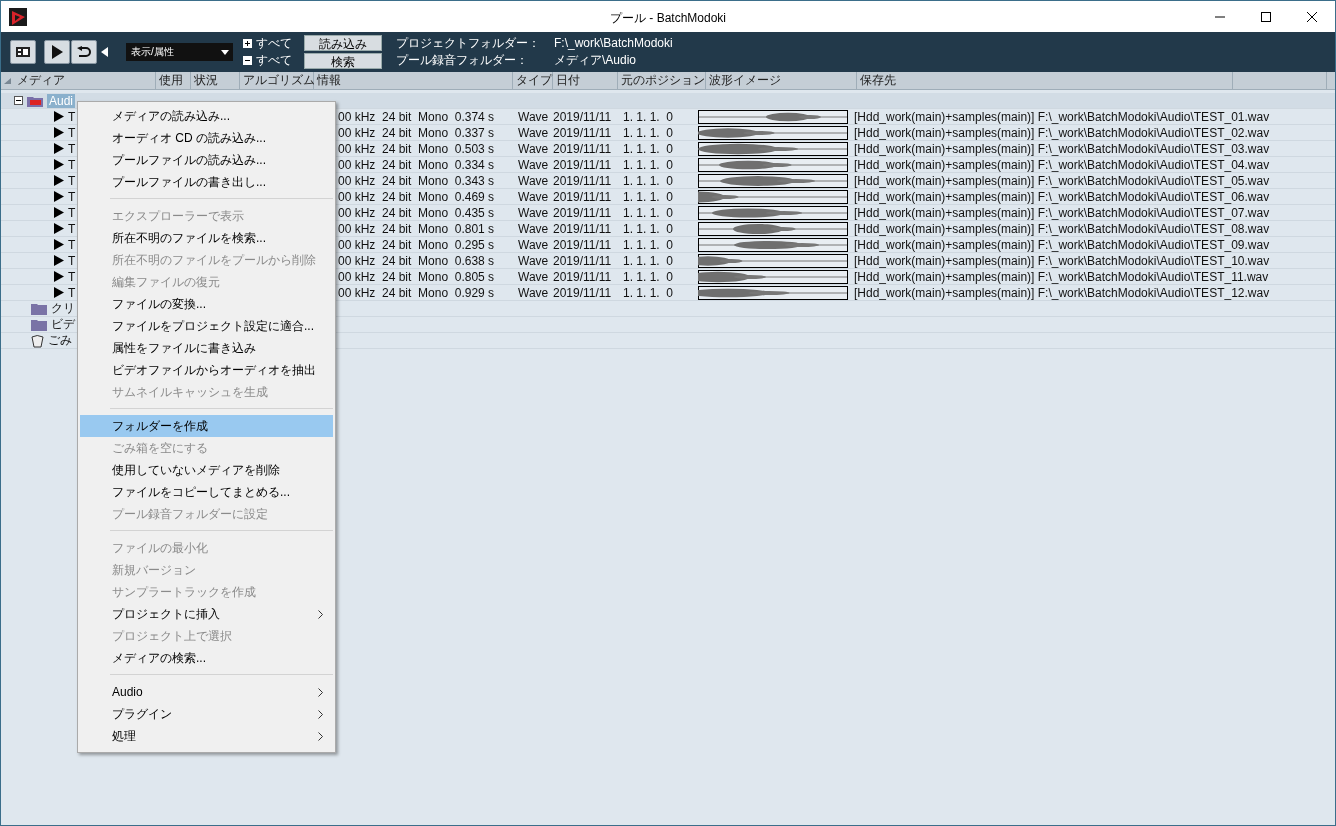  What do you see at coordinates (206, 426) in the screenshot?
I see `menu-item: フォルダーを作成` at bounding box center [206, 426].